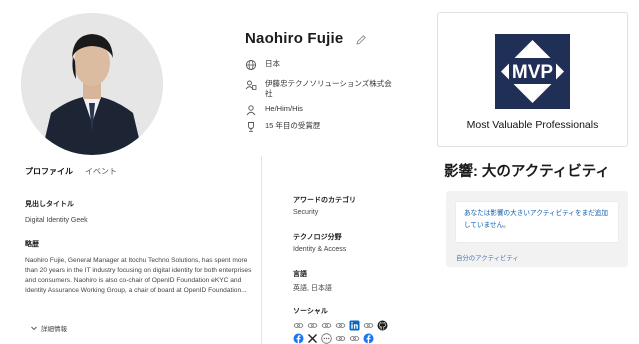 The width and height of the screenshot is (639, 344). Describe the element at coordinates (293, 125) in the screenshot. I see `award-years-text: 15 年目の受賞歴` at that location.